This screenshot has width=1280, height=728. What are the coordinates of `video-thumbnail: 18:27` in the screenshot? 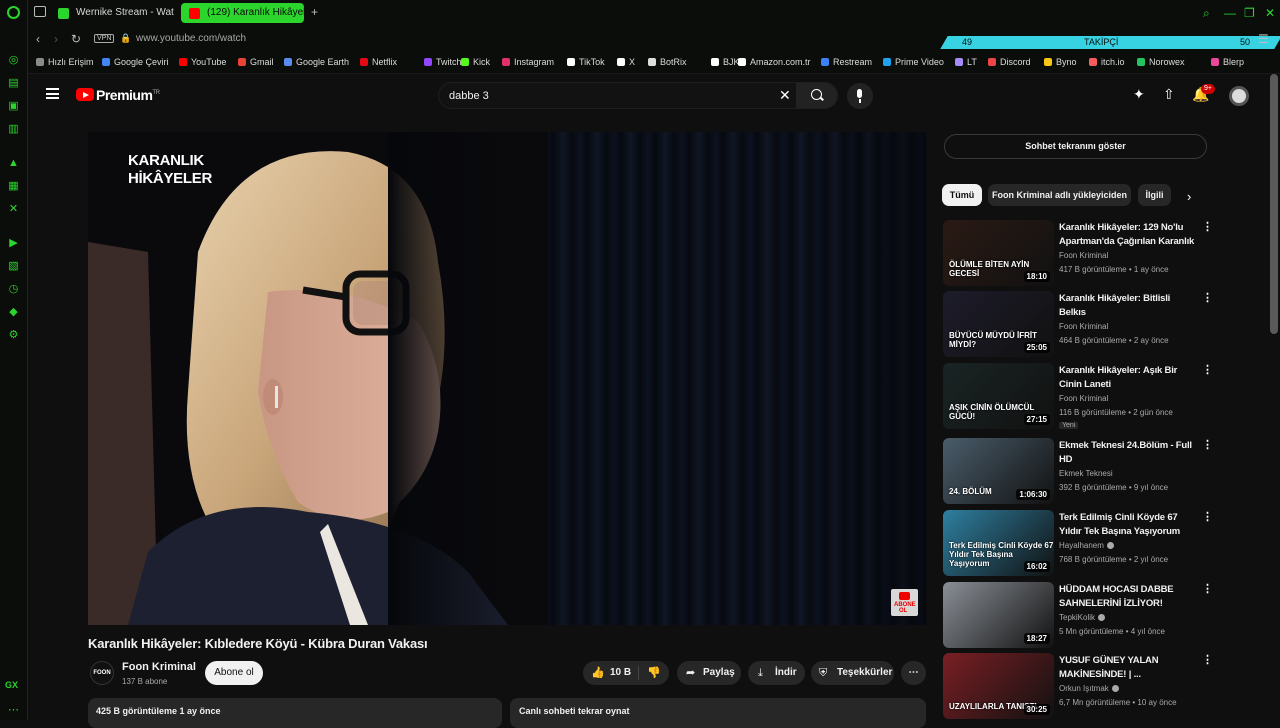 It's located at (998, 615).